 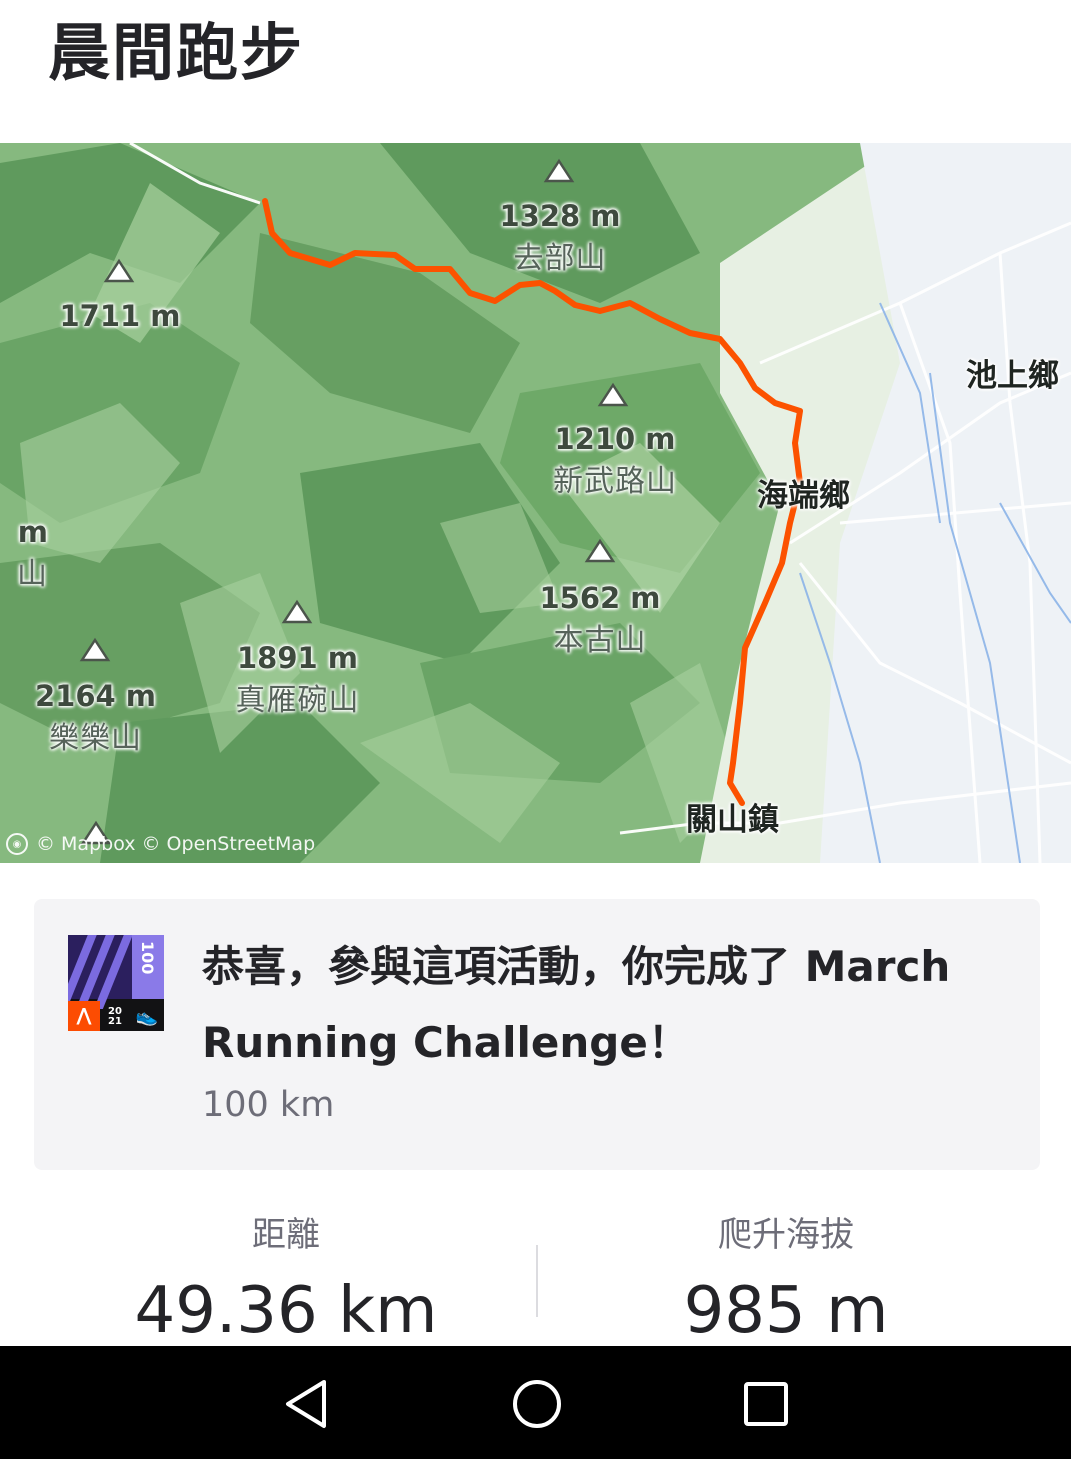 I want to click on stat-value: 985 m, so click(x=786, y=1311).